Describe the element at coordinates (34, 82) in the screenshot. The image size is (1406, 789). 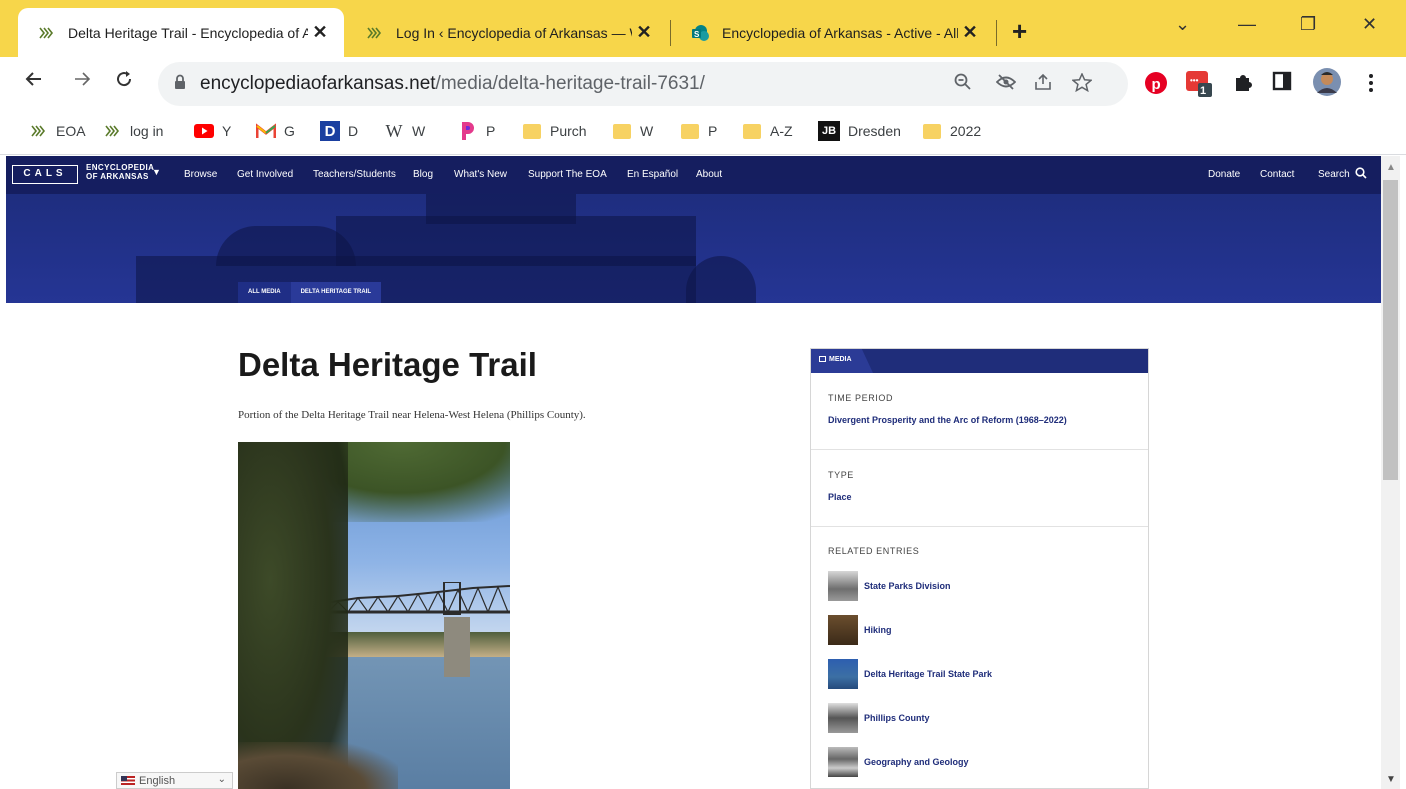
I see `back-arrow-icon` at that location.